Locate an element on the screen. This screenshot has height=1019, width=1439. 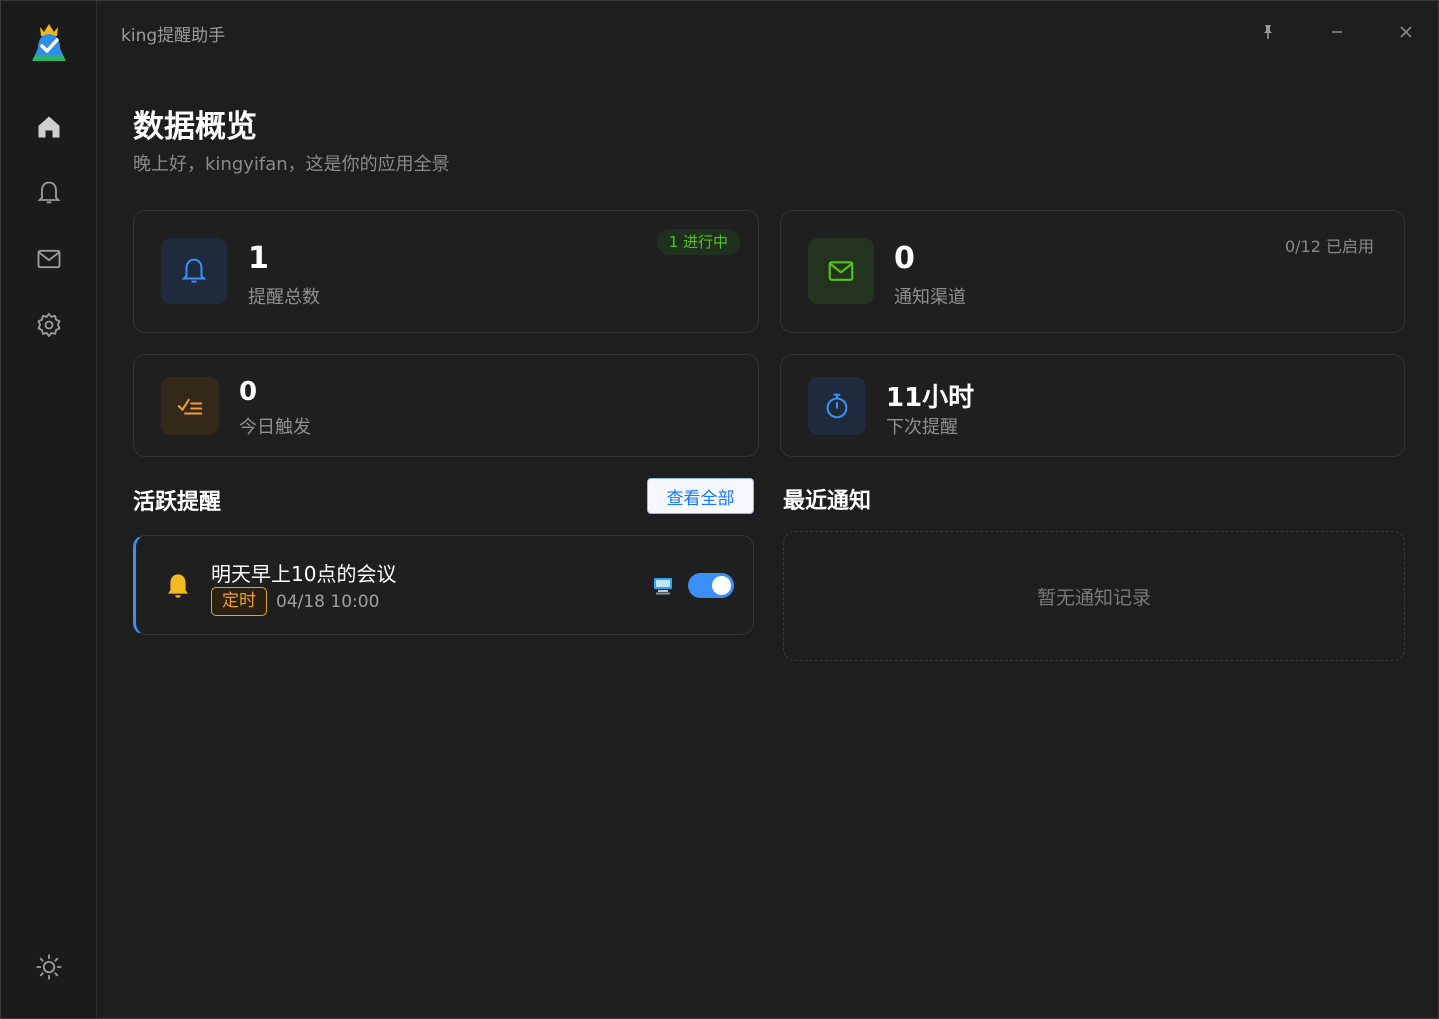
status-badge: 1 进行中 is located at coordinates (698, 242).